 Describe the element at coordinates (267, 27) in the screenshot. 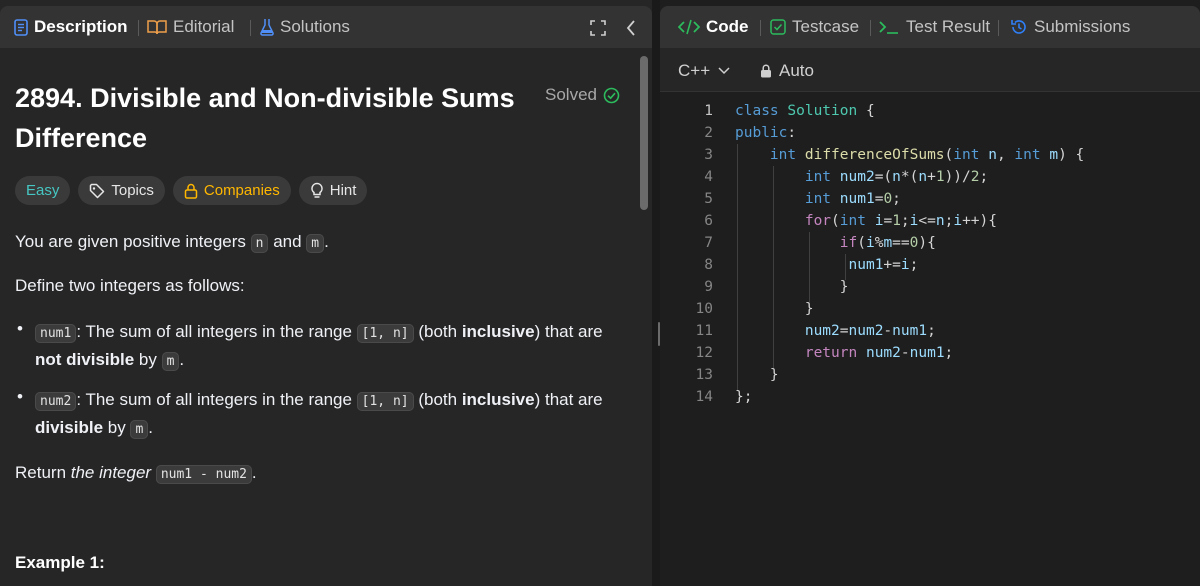

I see `flask-icon` at that location.